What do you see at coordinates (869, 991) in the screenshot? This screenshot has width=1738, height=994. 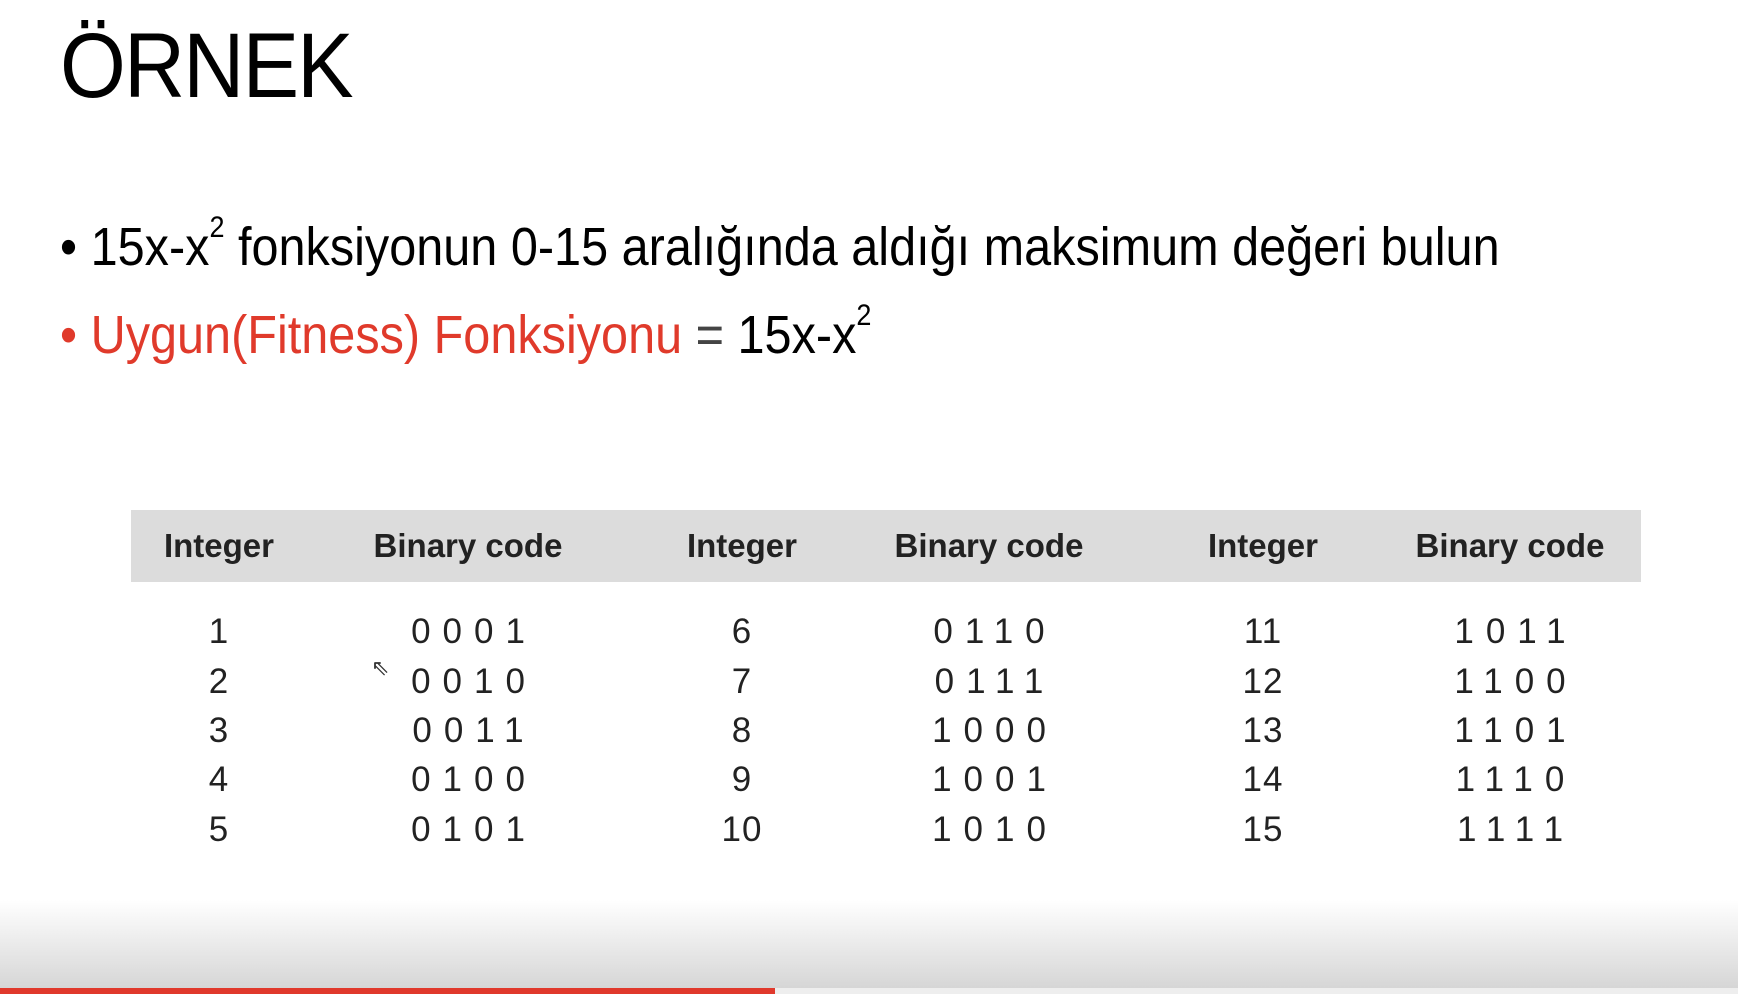 I see `progress-bar` at bounding box center [869, 991].